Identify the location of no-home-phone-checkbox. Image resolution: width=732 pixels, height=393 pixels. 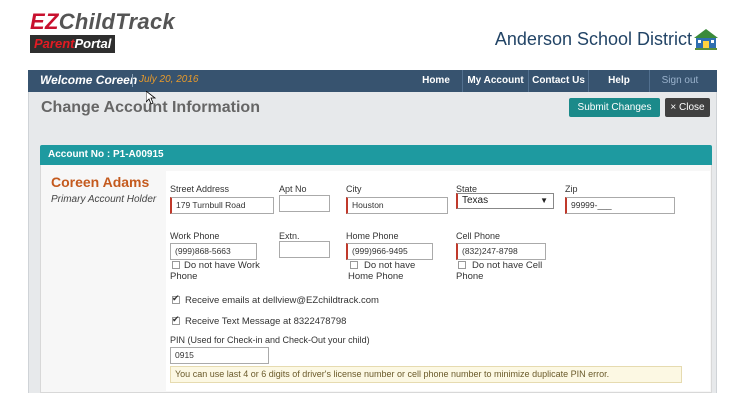
(354, 265).